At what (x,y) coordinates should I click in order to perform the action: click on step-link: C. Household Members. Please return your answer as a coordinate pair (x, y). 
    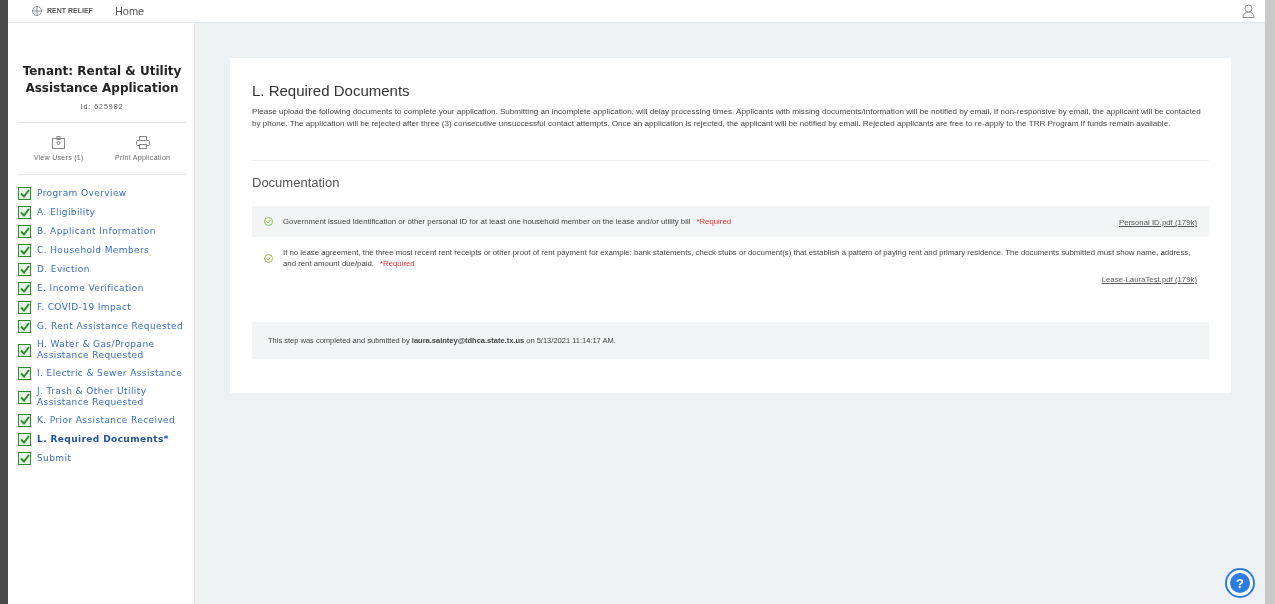
    Looking at the image, I should click on (102, 250).